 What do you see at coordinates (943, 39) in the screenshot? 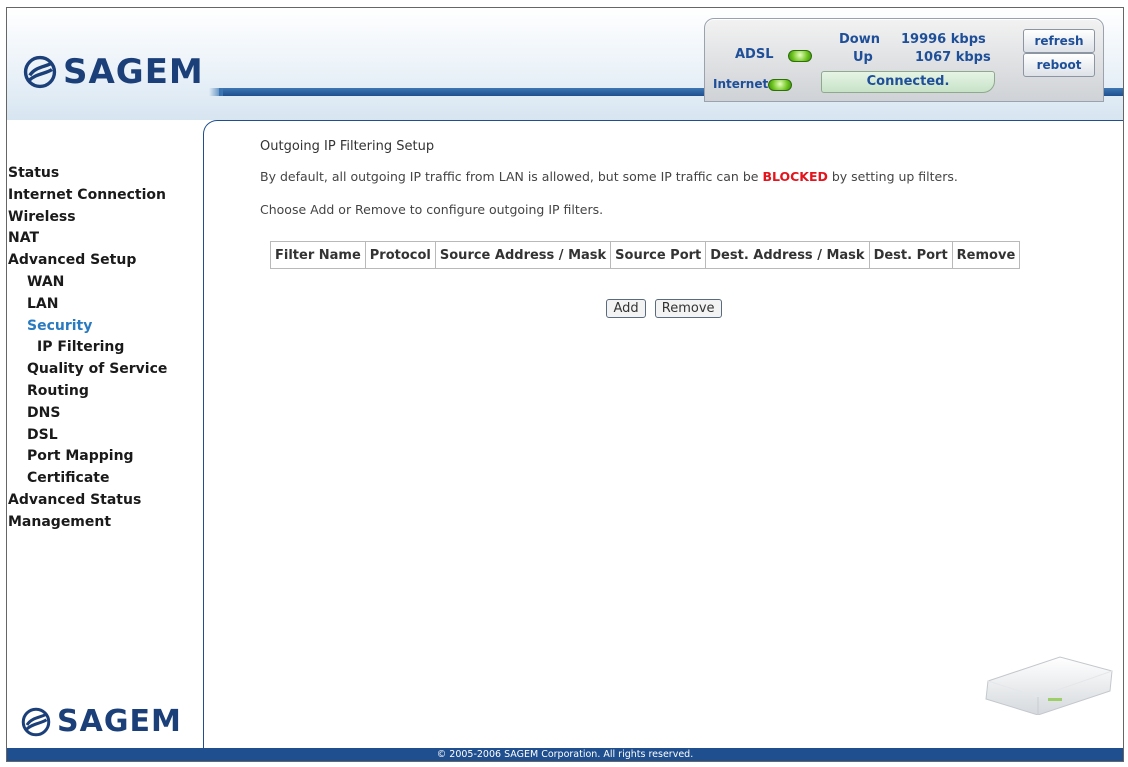
I see `down-rate: 19996 kbps` at bounding box center [943, 39].